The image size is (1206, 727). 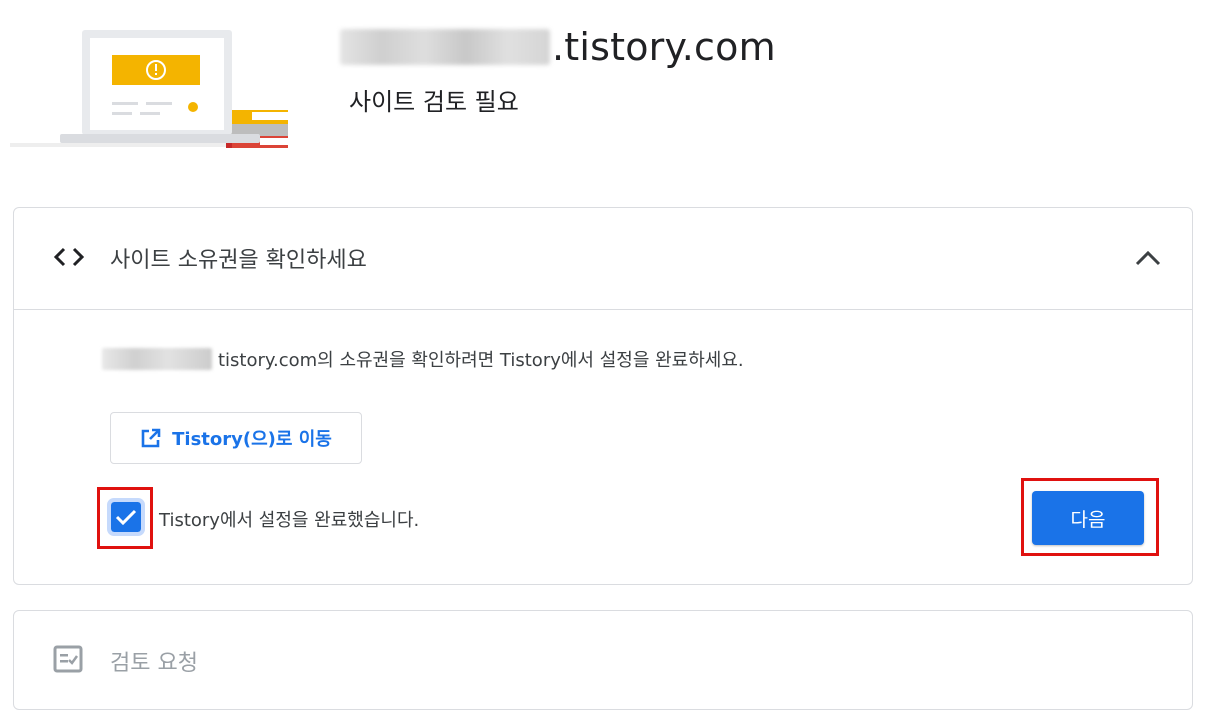 I want to click on setup-complete-label: Tistory에서 설정을 완료했습니다., so click(x=289, y=519).